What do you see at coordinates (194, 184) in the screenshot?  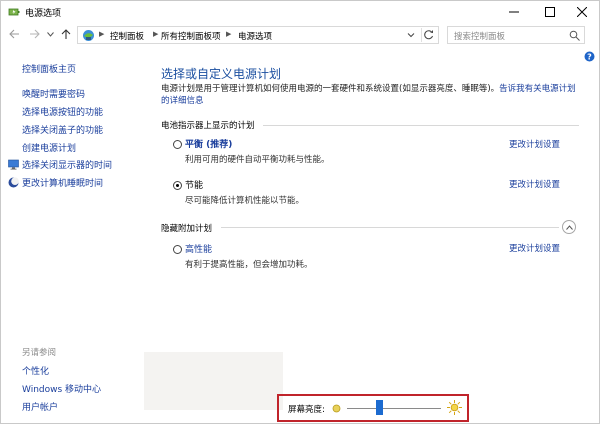 I see `plan-power-saver-name: 节能` at bounding box center [194, 184].